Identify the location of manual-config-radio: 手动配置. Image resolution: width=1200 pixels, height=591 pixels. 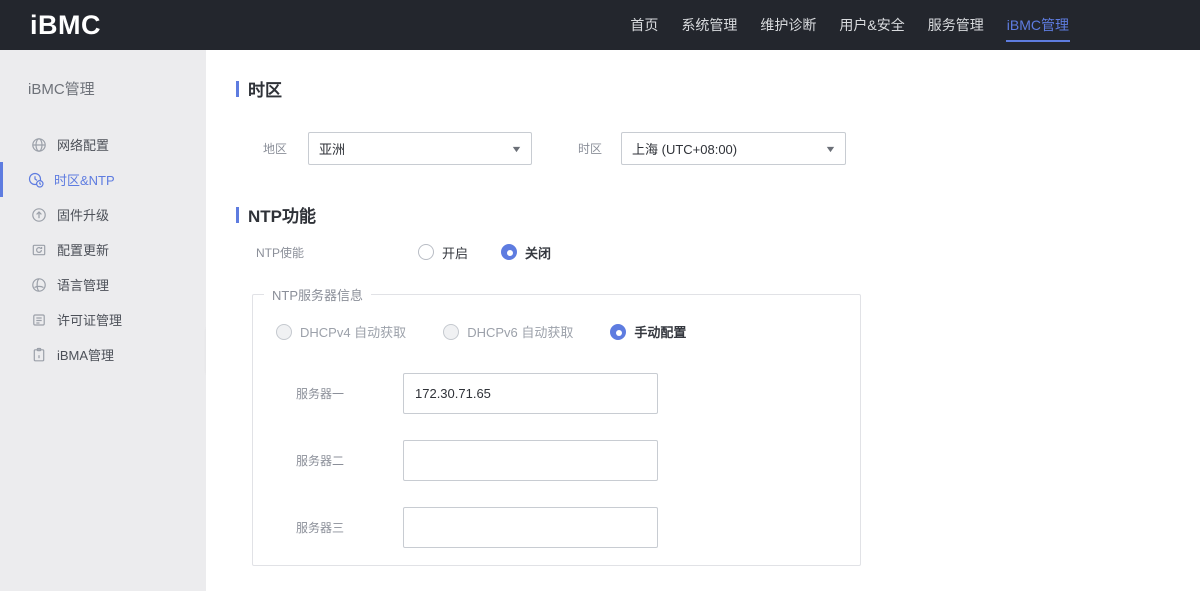
(648, 331).